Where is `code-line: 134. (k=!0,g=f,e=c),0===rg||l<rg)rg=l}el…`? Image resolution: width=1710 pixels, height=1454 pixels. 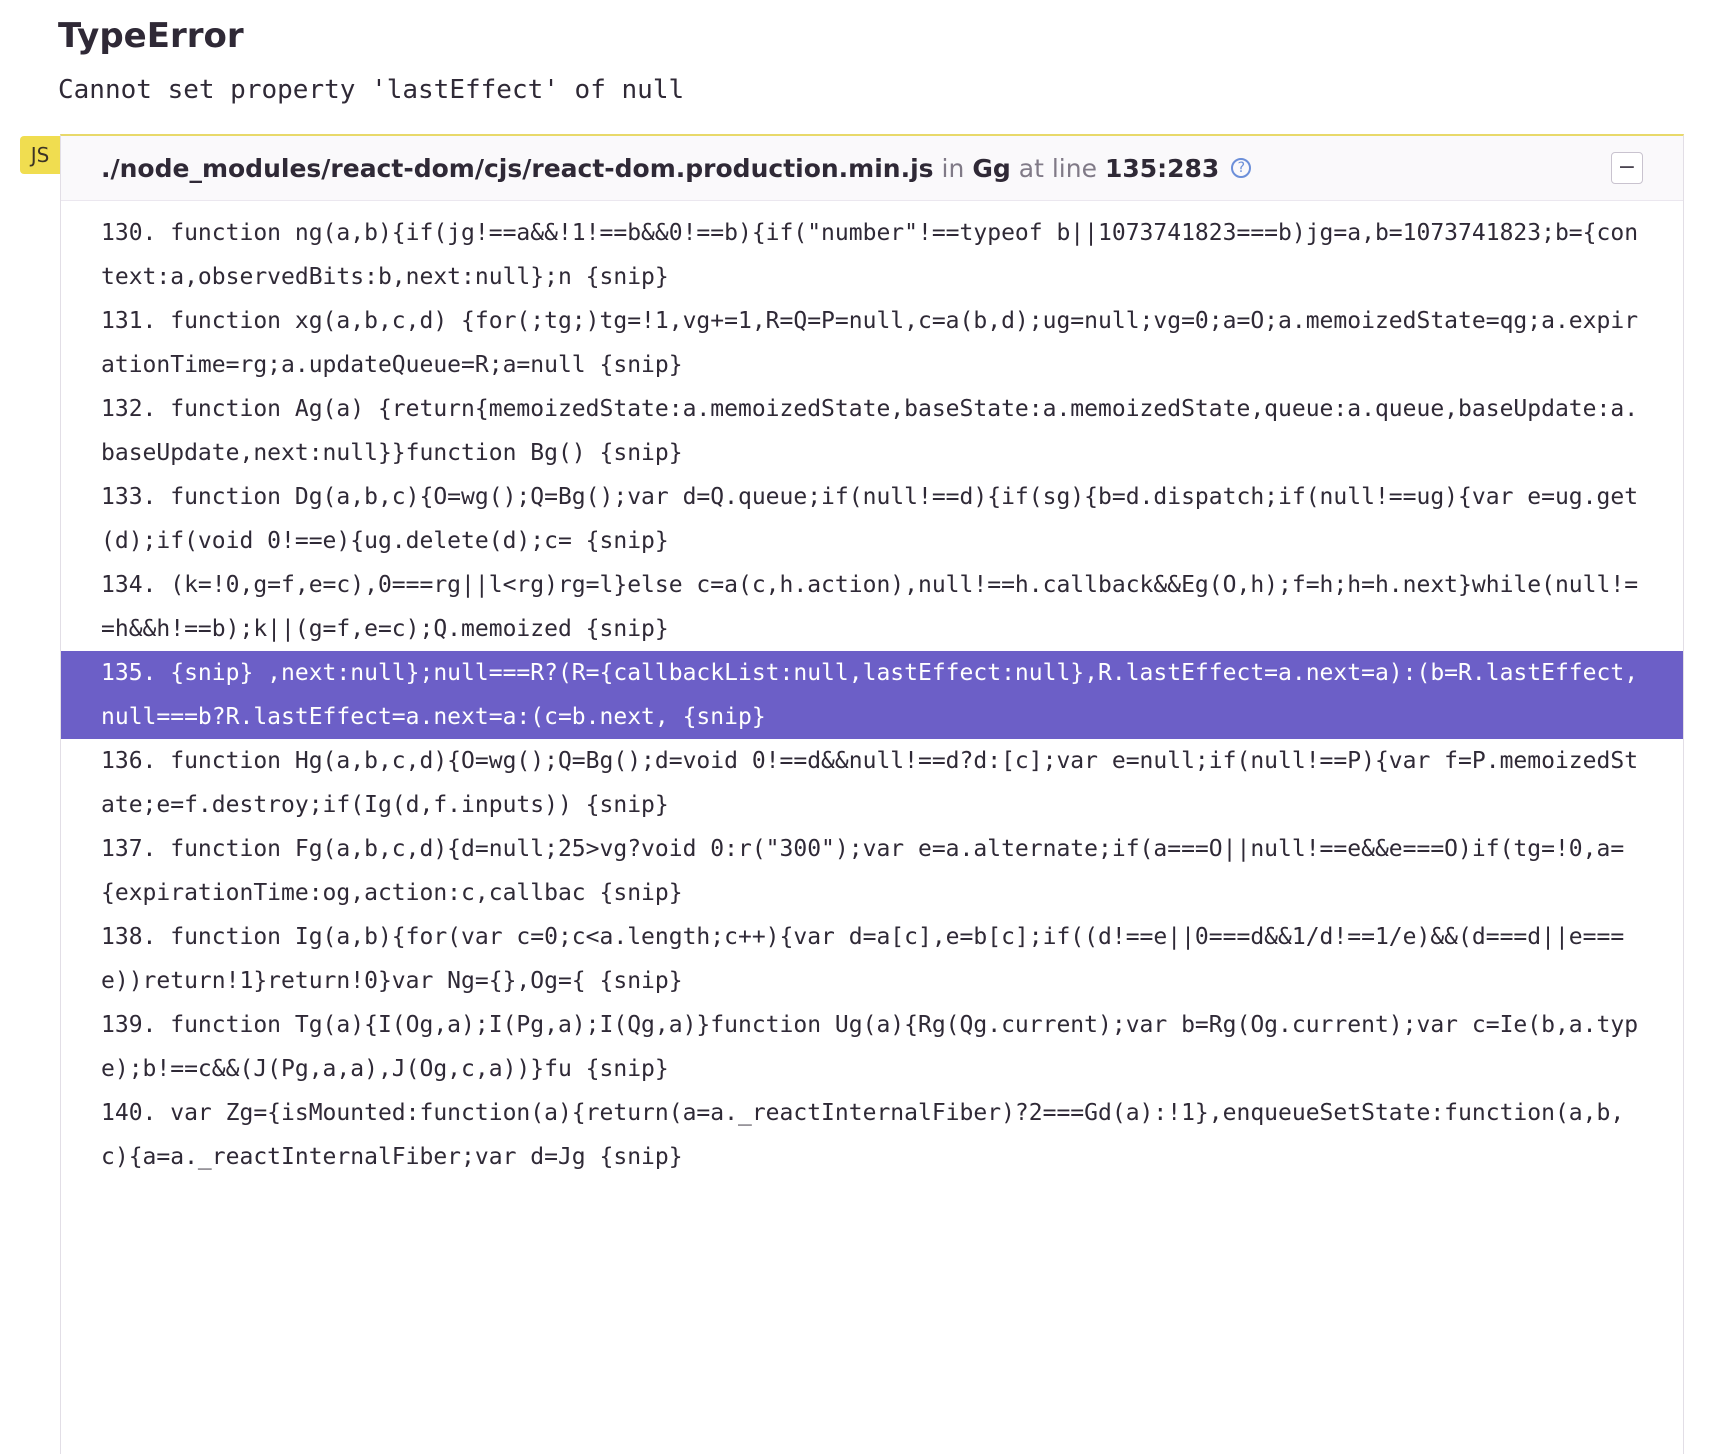
code-line: 134. (k=!0,g=f,e=c),0===rg||l<rg)rg=l}el… is located at coordinates (870, 607).